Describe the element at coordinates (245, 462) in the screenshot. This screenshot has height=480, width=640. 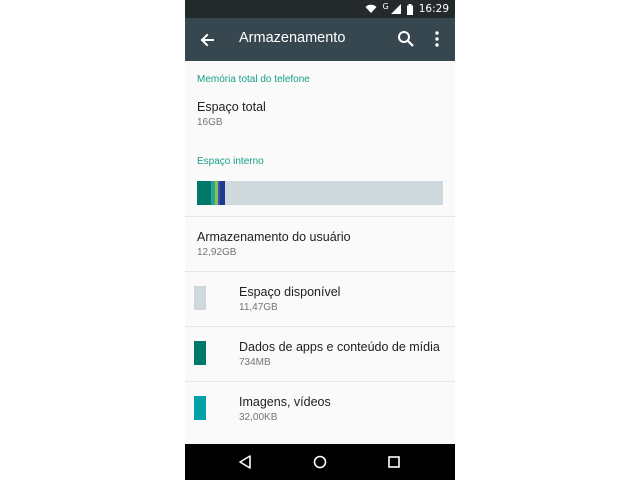
I see `back-triangle-icon` at that location.